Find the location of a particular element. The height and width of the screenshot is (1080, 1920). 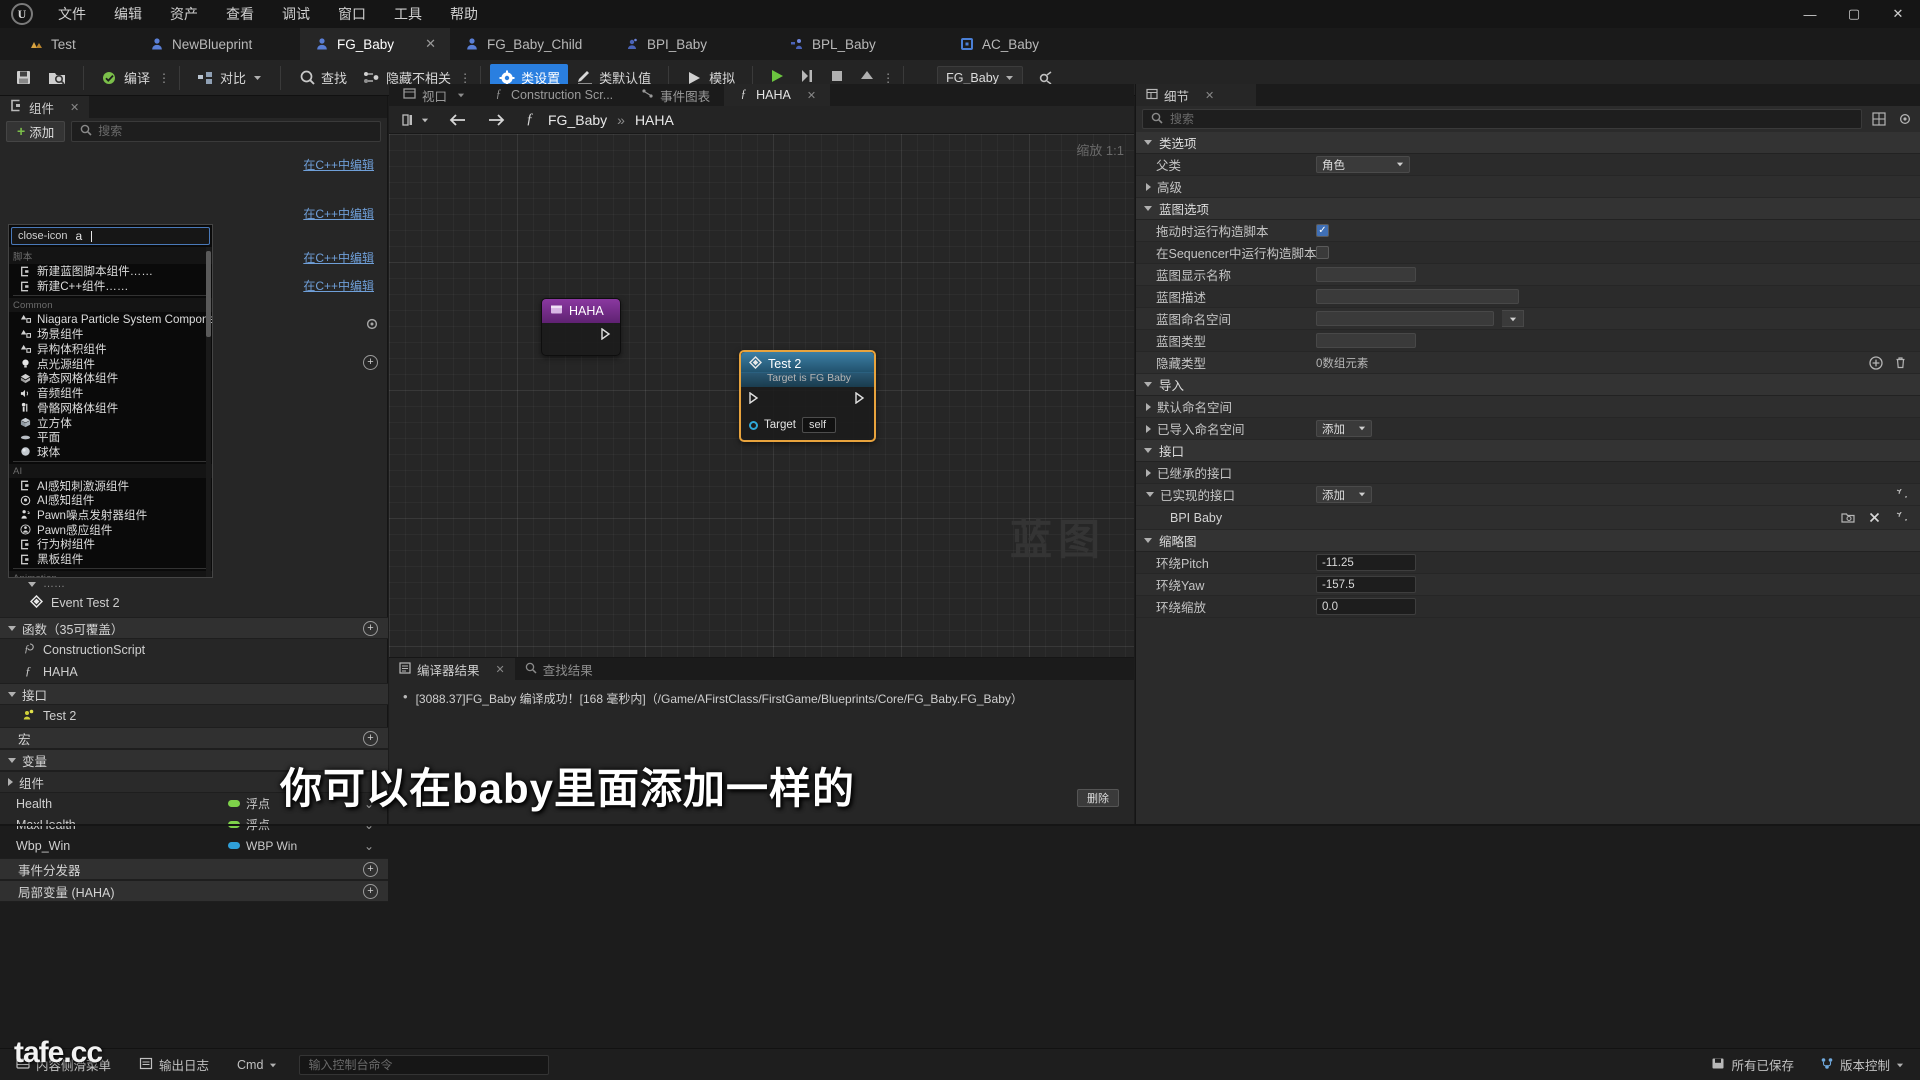

section-local-variables: 局部变量 (HAHA) + is located at coordinates (194, 891).